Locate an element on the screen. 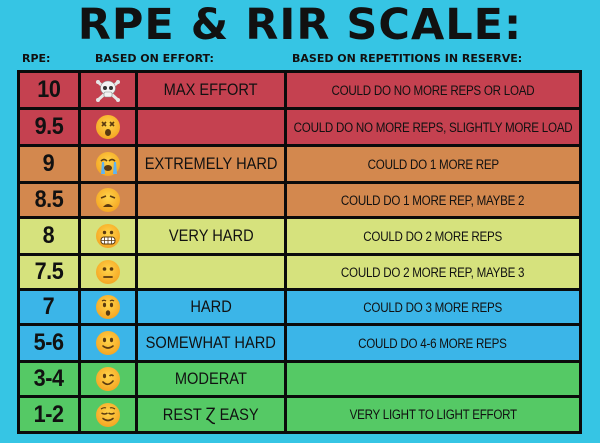  rpe-value: 3-4 is located at coordinates (50, 380).